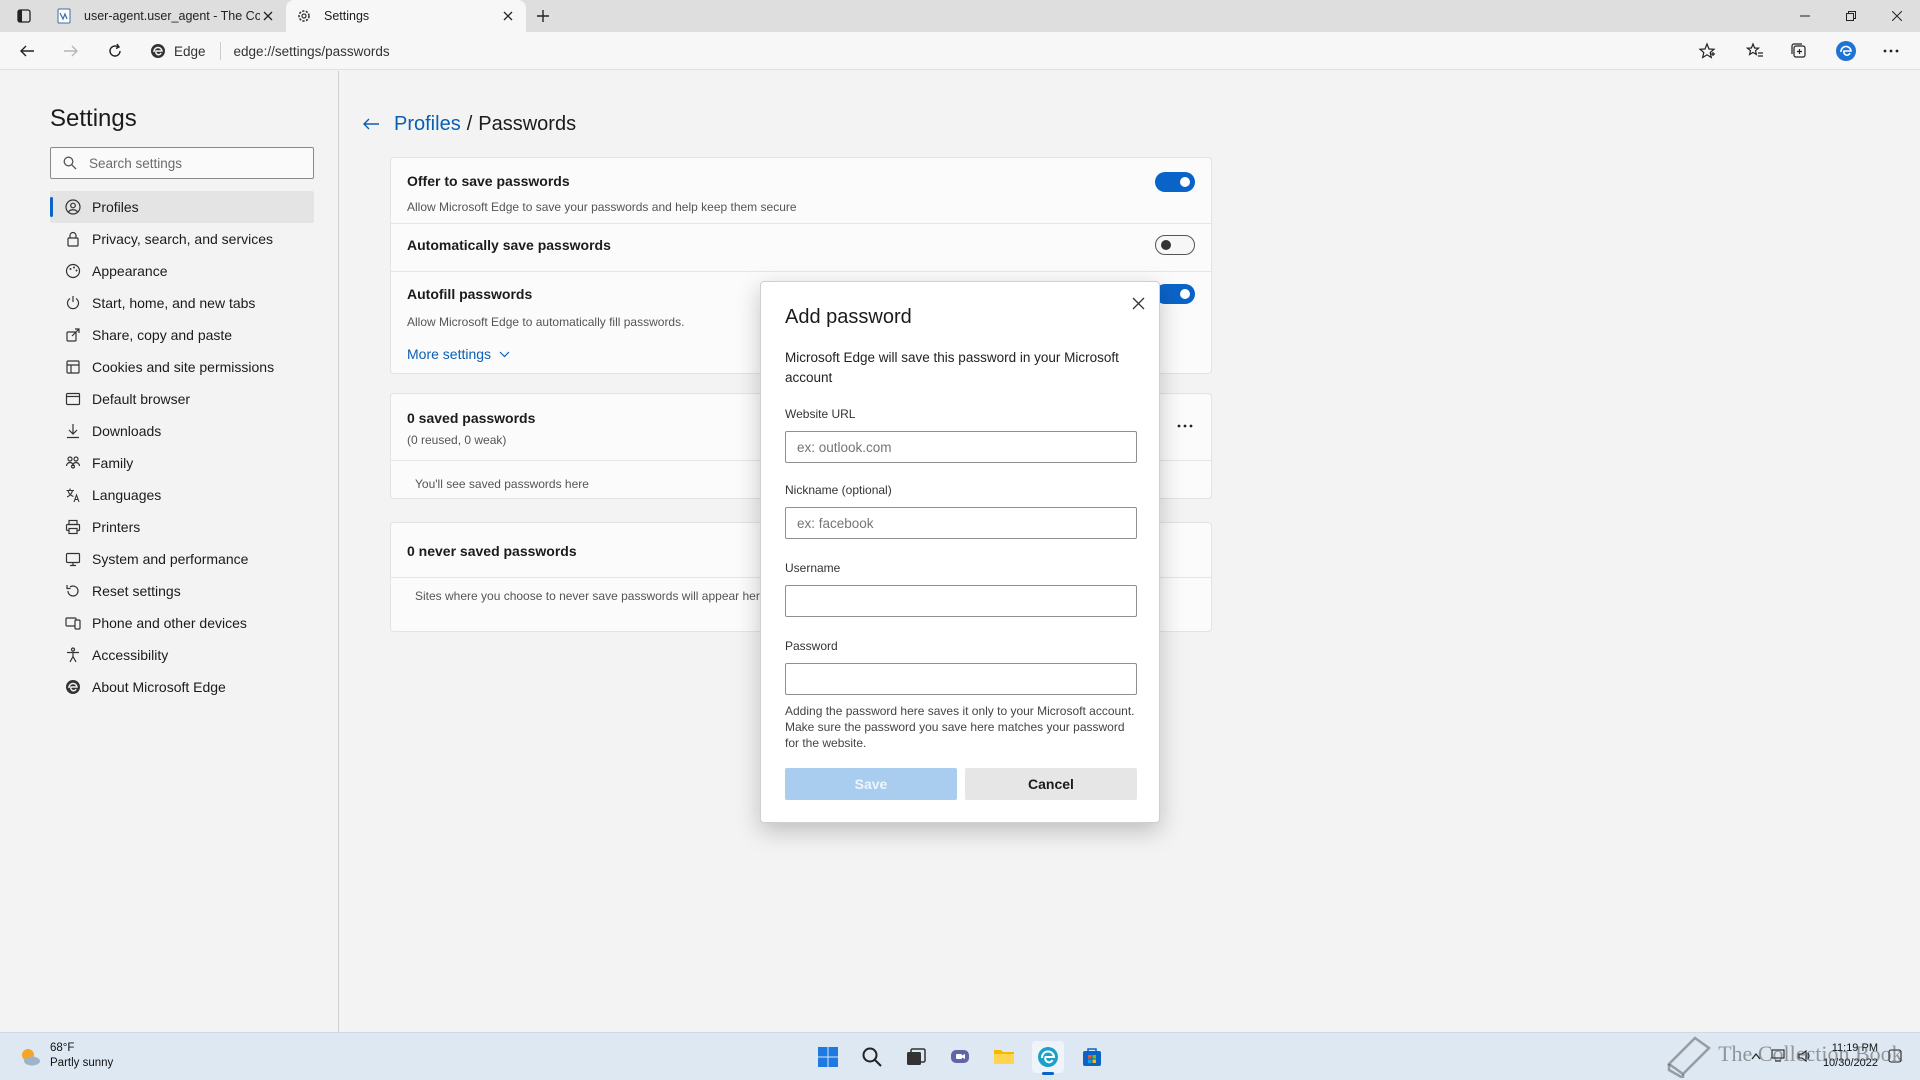 The image size is (1920, 1080). What do you see at coordinates (115, 207) in the screenshot?
I see `sidebar-item-label: Profiles` at bounding box center [115, 207].